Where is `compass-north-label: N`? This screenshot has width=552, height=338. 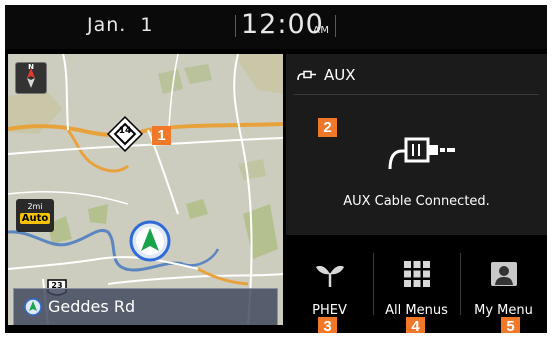
compass-north-label: N is located at coordinates (31, 67).